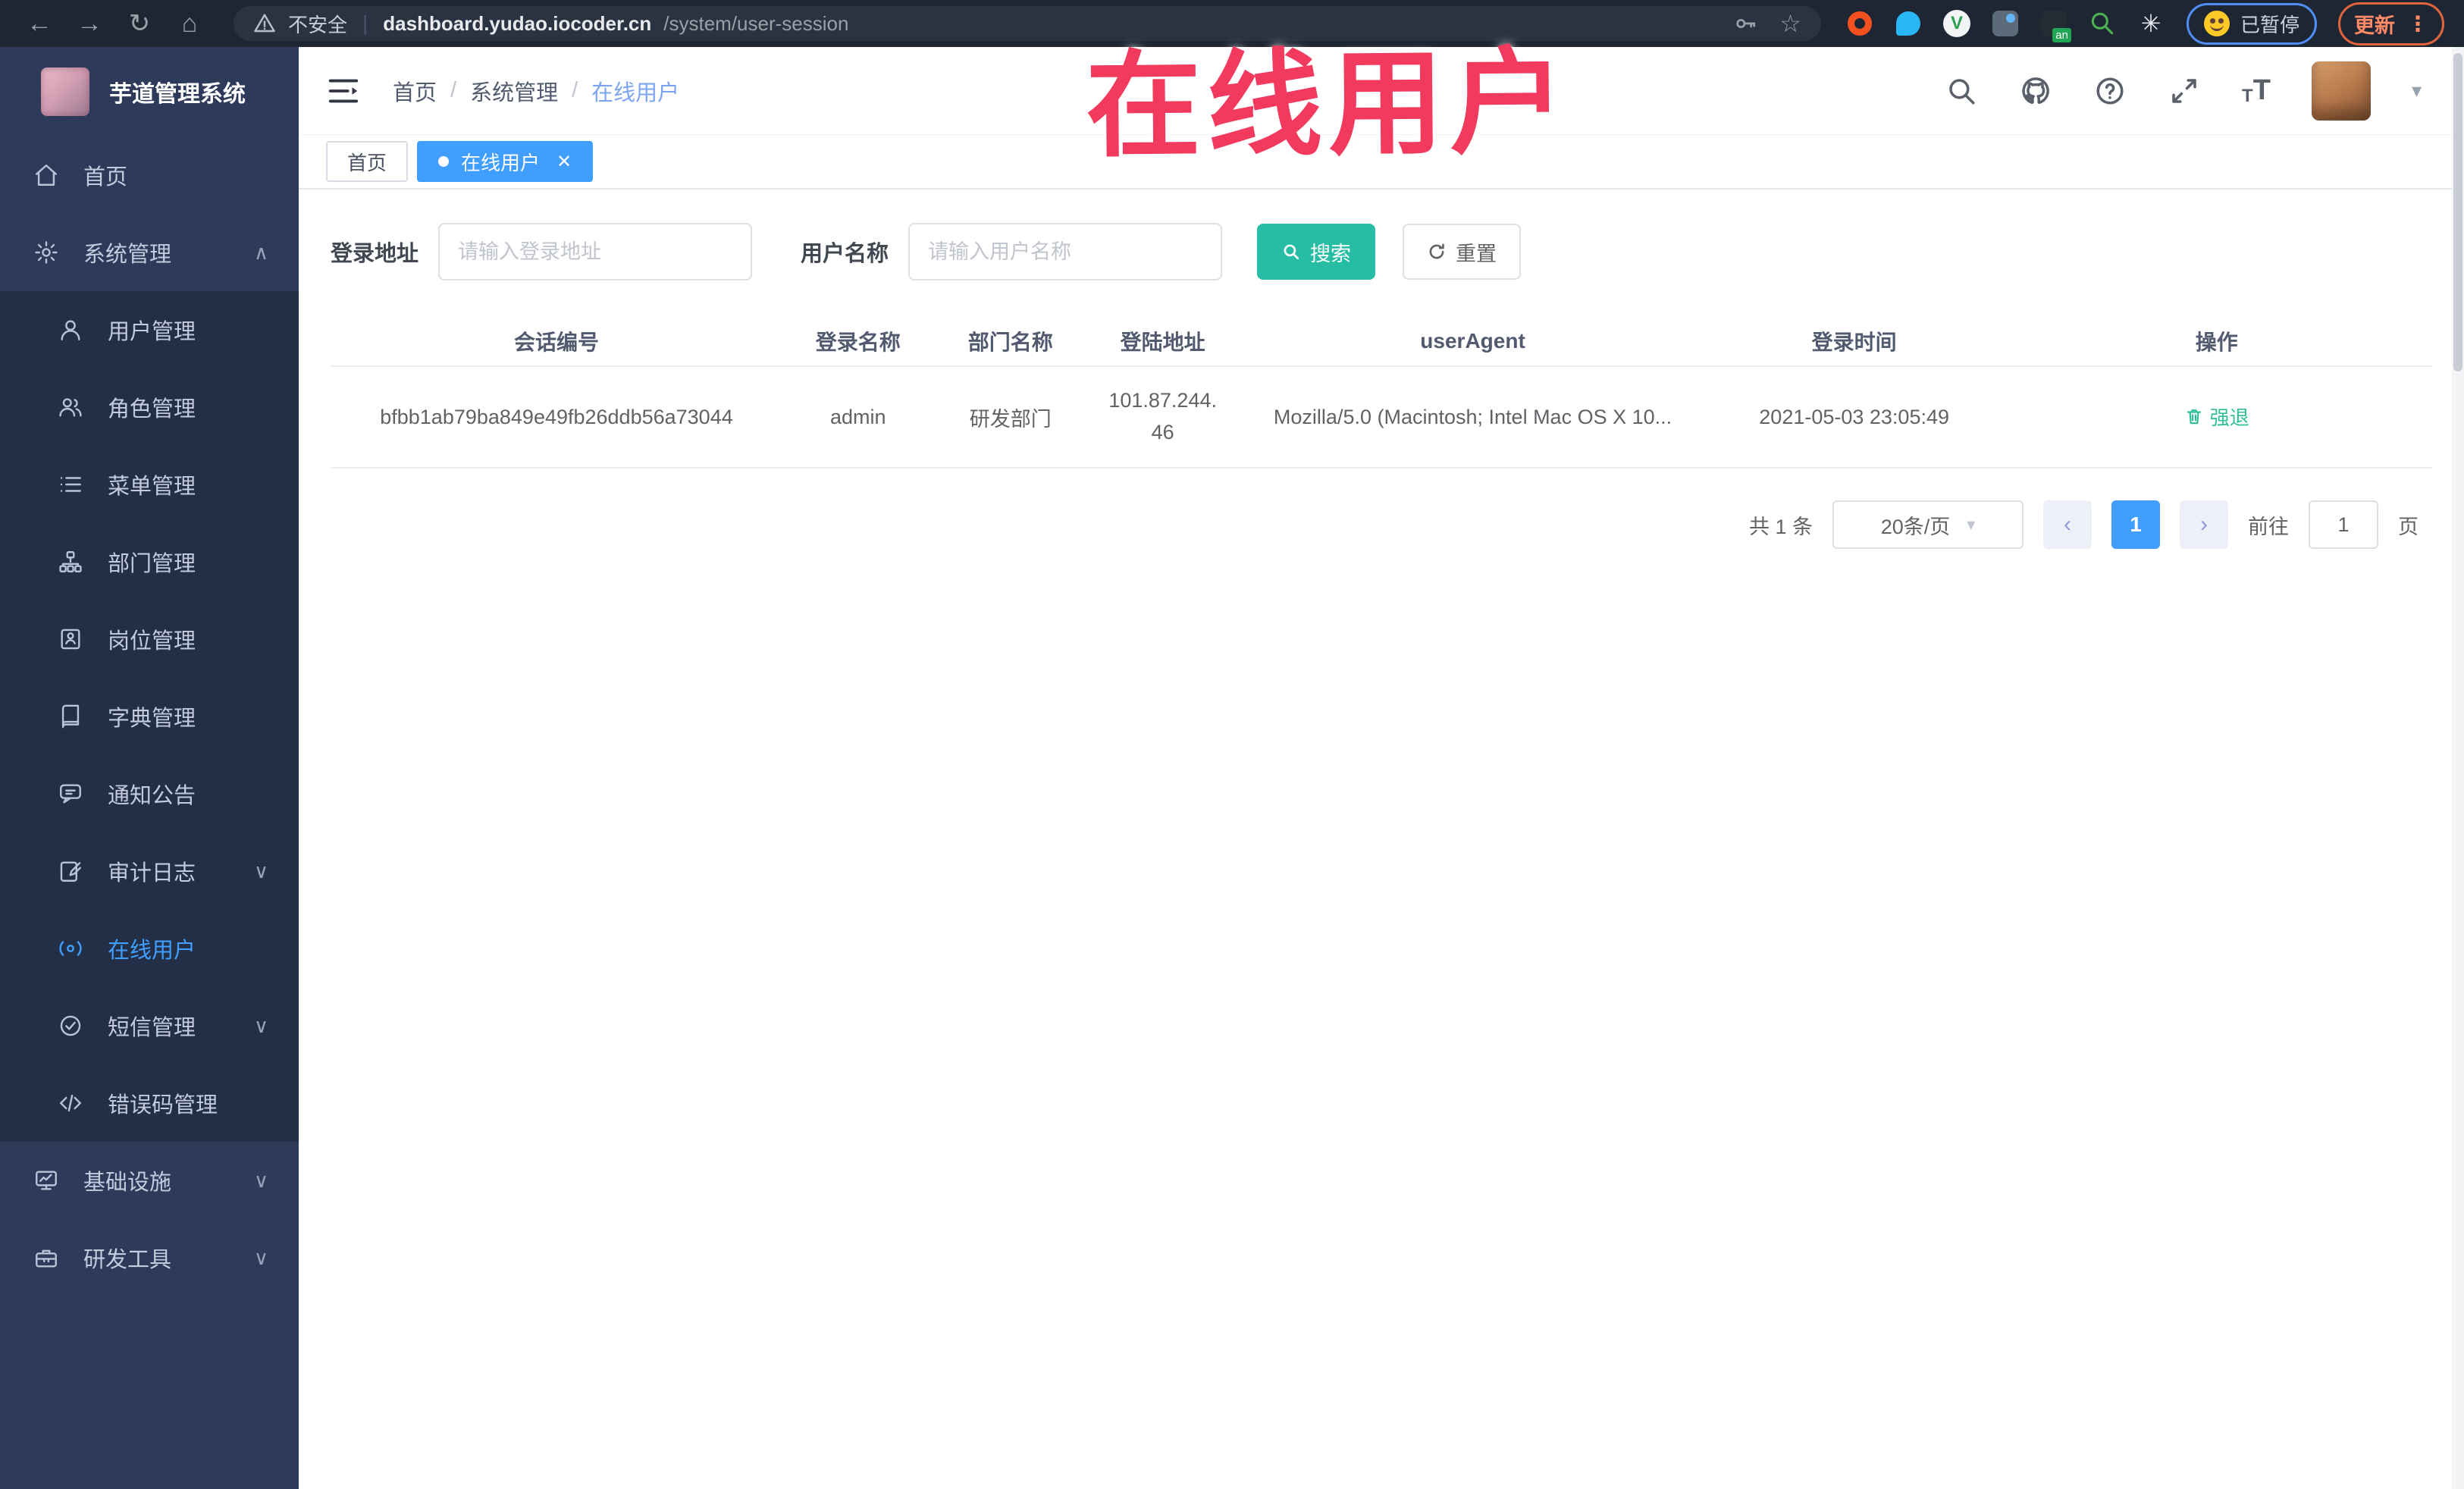  I want to click on sidebar-item-label: 短信管理, so click(152, 1028).